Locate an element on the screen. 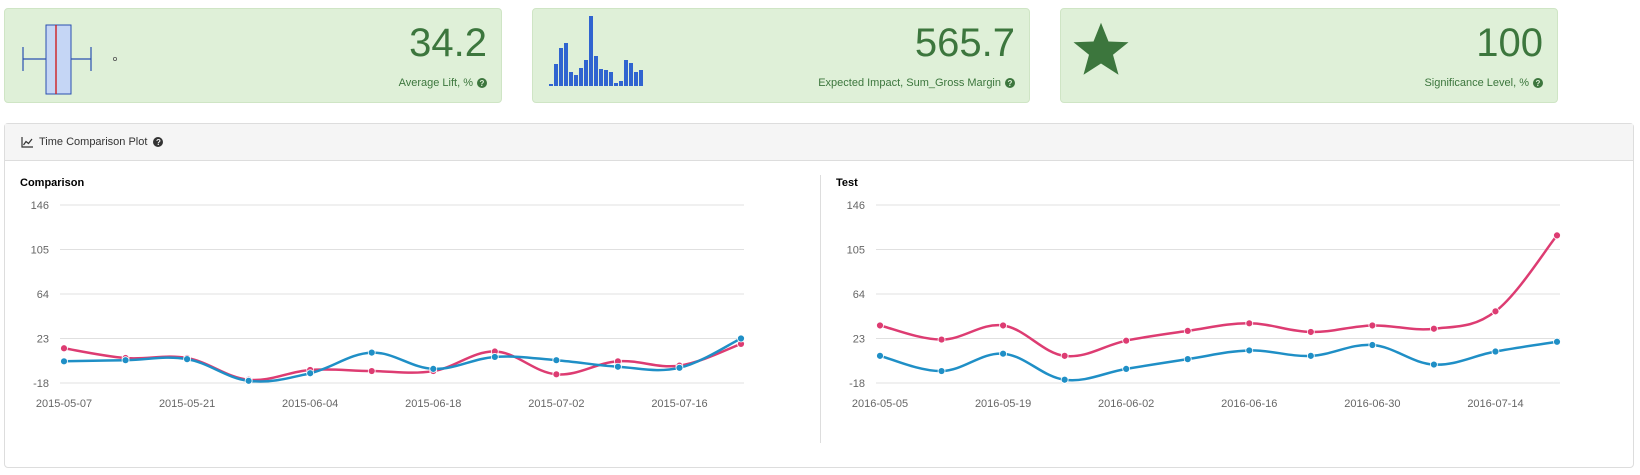 Image resolution: width=1640 pixels, height=475 pixels. kpi-label: Expected Impact, Sum_Gross Margin? is located at coordinates (916, 83).